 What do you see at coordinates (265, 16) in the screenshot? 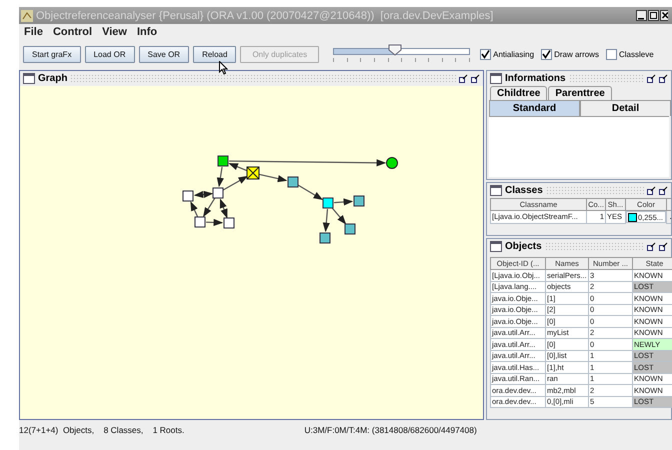
I see `window-title: Objectreferenceanalyser {Perusal} (ORA v1.00 (20070427@210648)) [ora.dev.DevExamples]` at bounding box center [265, 16].